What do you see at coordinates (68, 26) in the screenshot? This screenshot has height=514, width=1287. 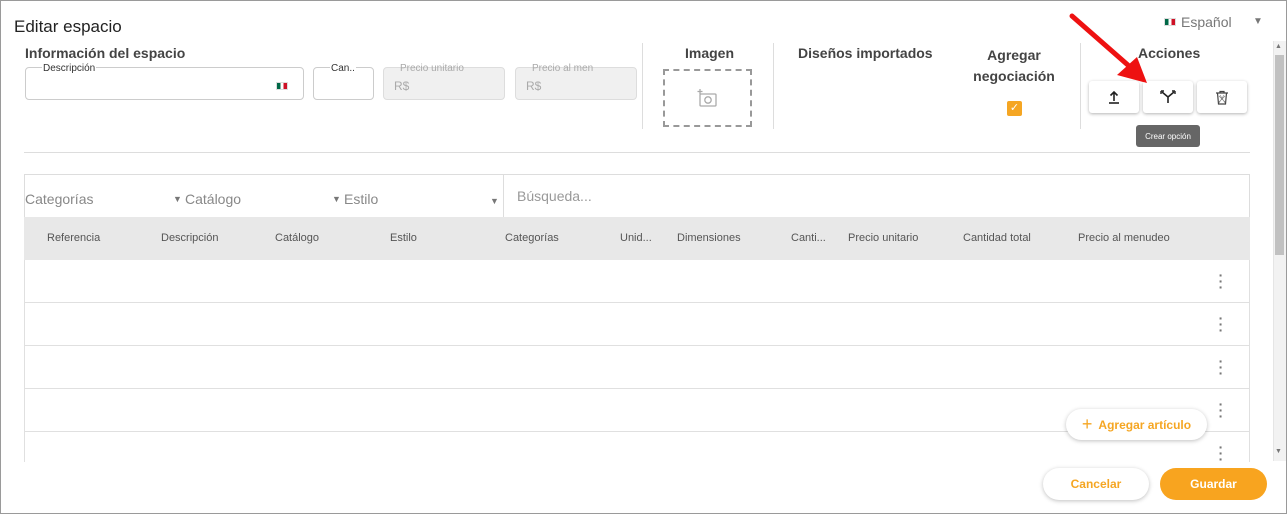 I see `dialog-title: Editar espacio` at bounding box center [68, 26].